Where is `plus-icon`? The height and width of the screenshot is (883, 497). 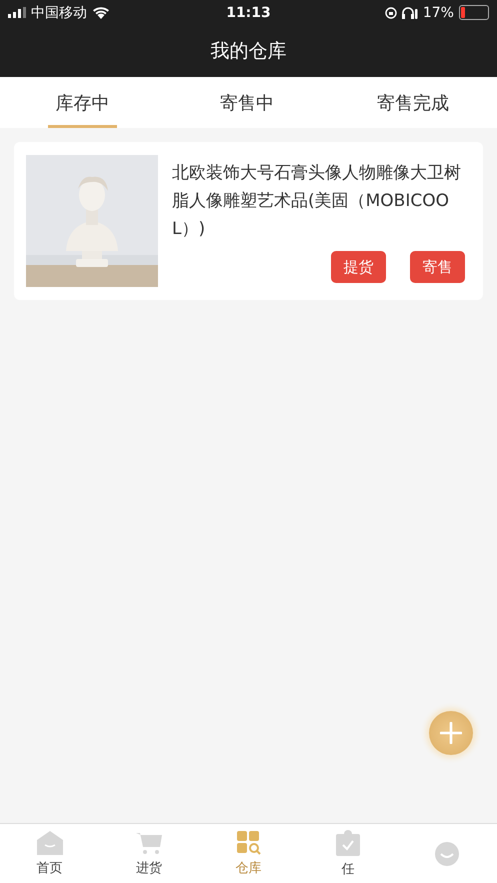 plus-icon is located at coordinates (451, 733).